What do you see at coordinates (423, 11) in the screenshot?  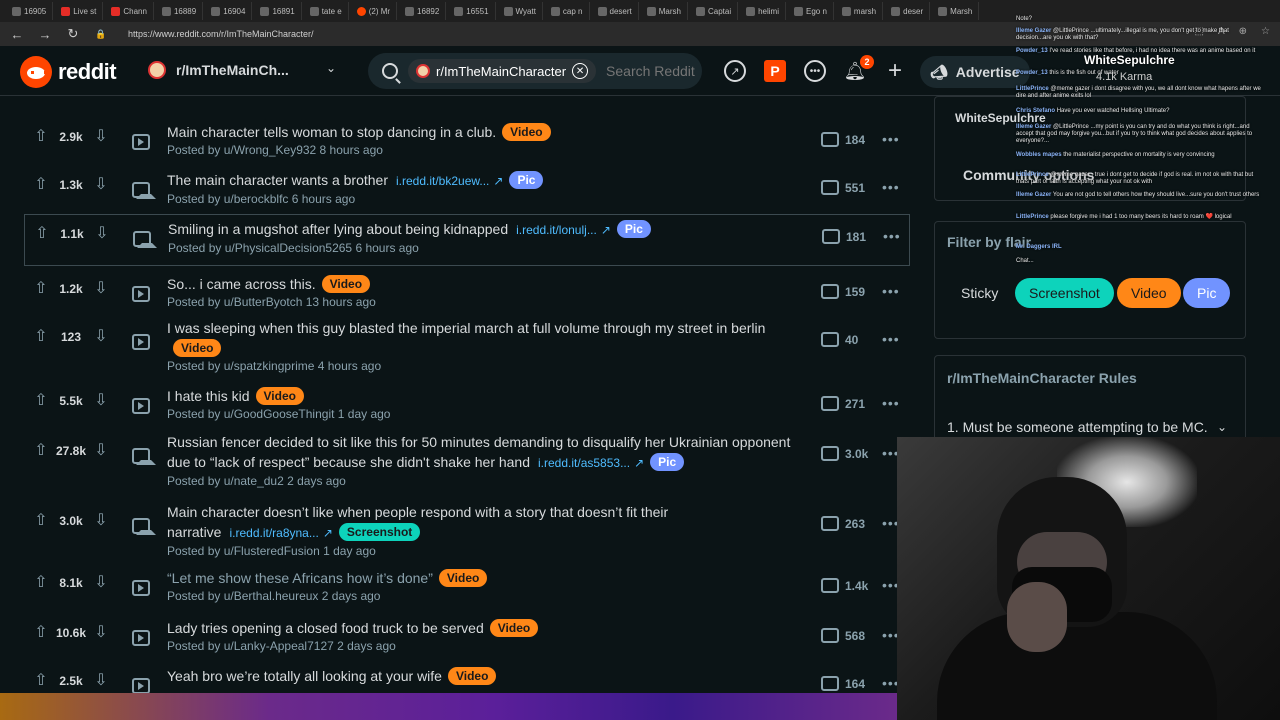 I see `browser-tab: 16892` at bounding box center [423, 11].